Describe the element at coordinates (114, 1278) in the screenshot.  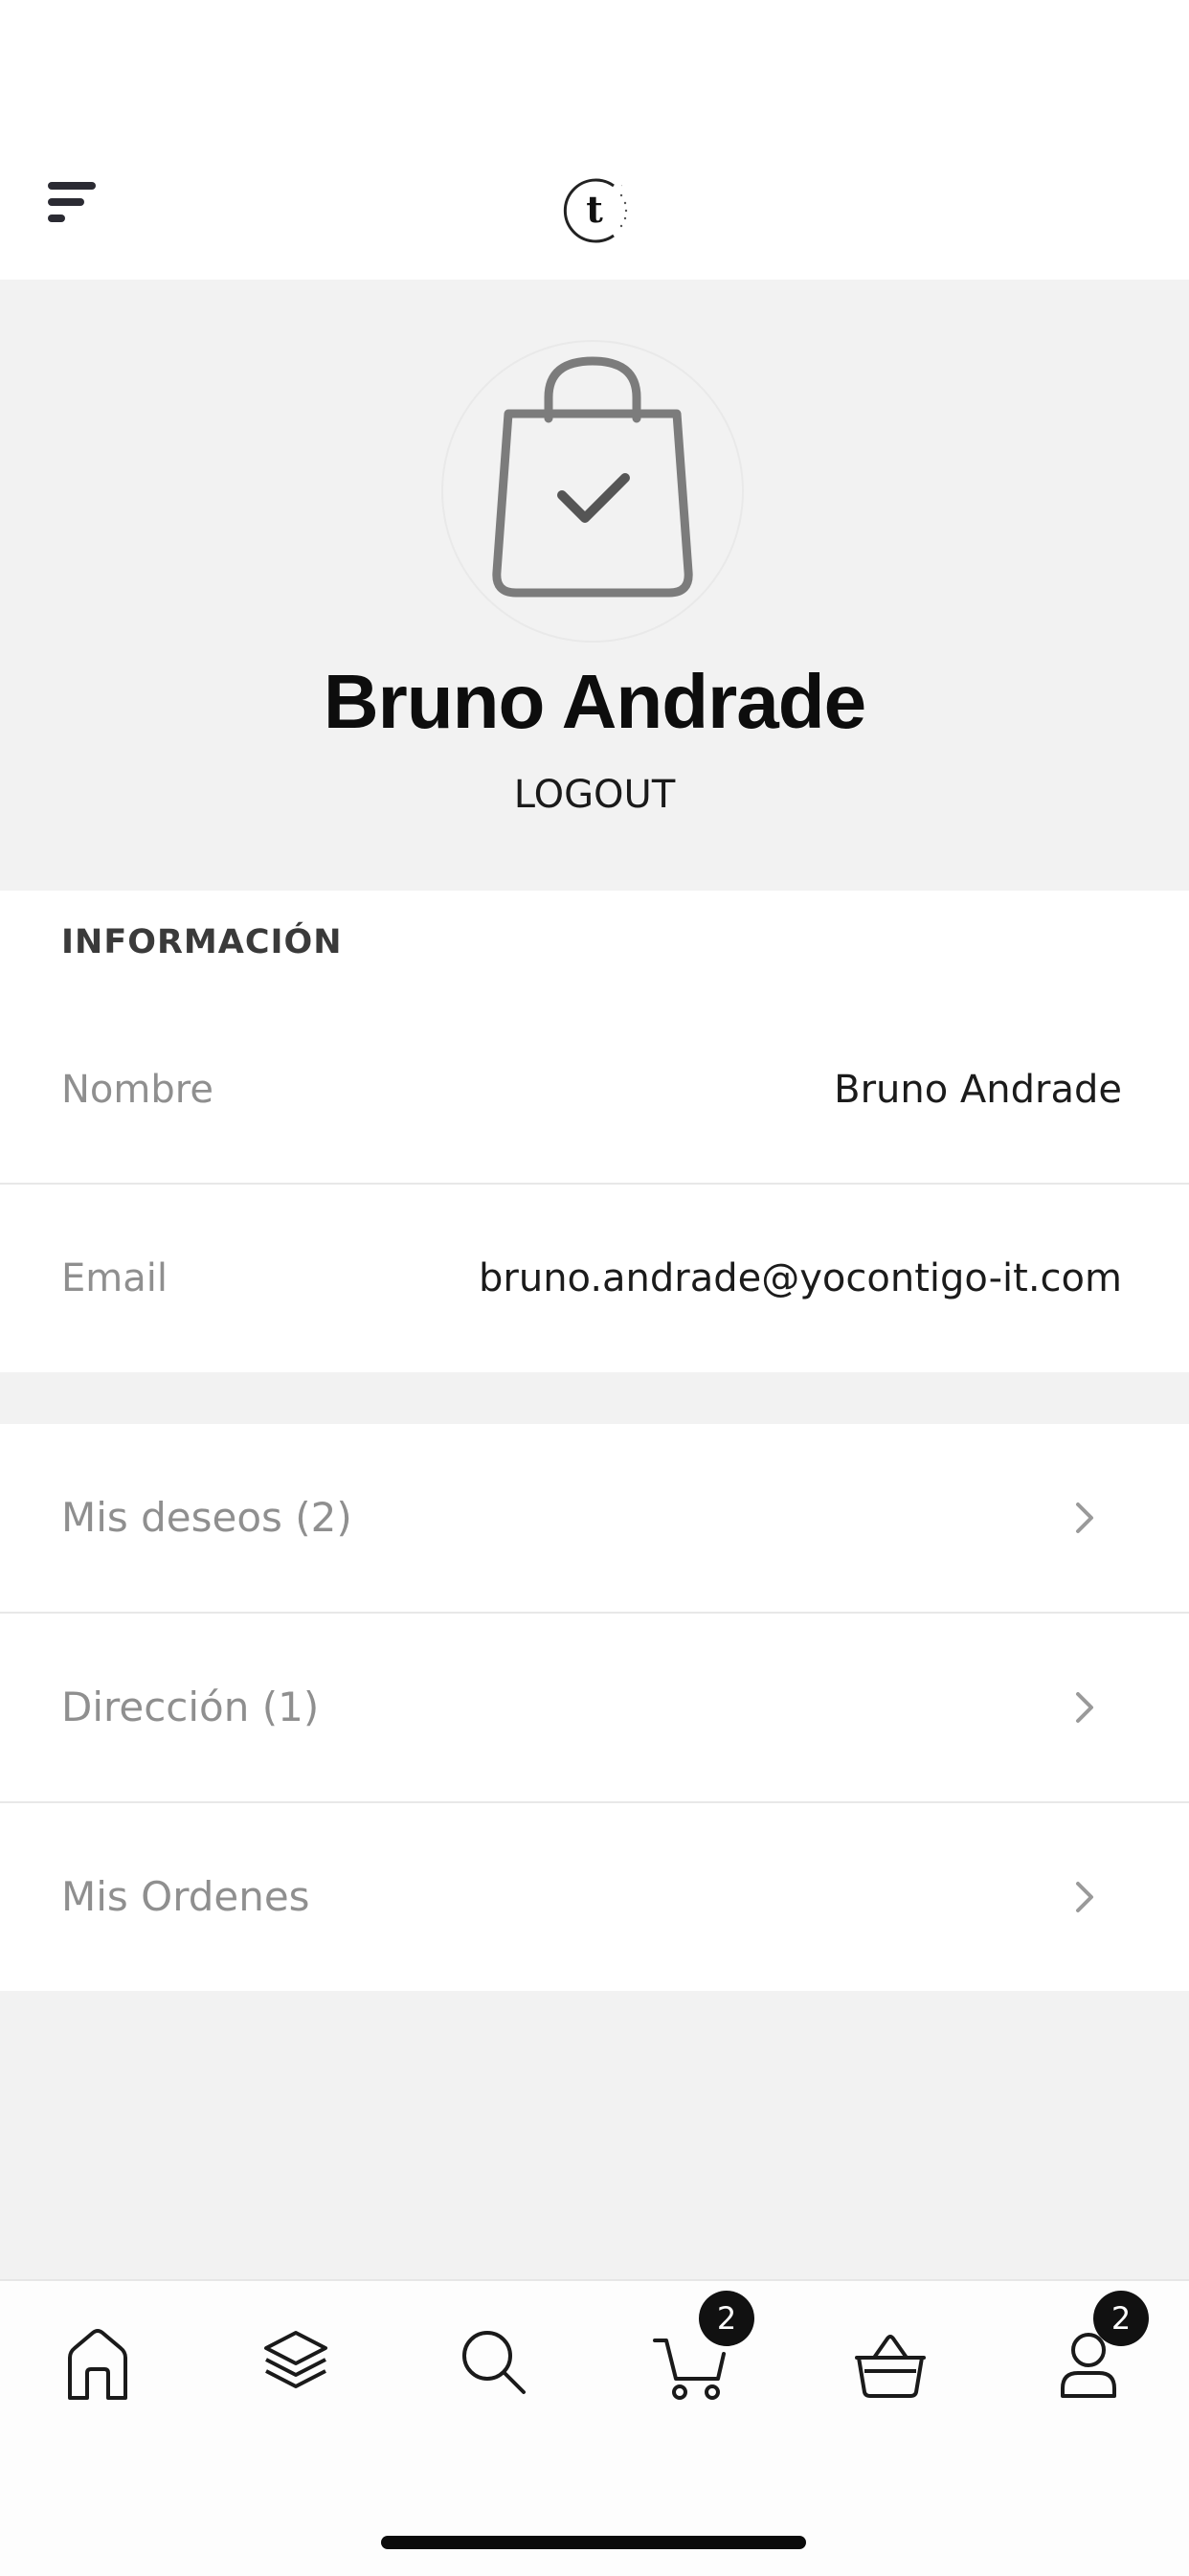
I see `email-label: Email` at that location.